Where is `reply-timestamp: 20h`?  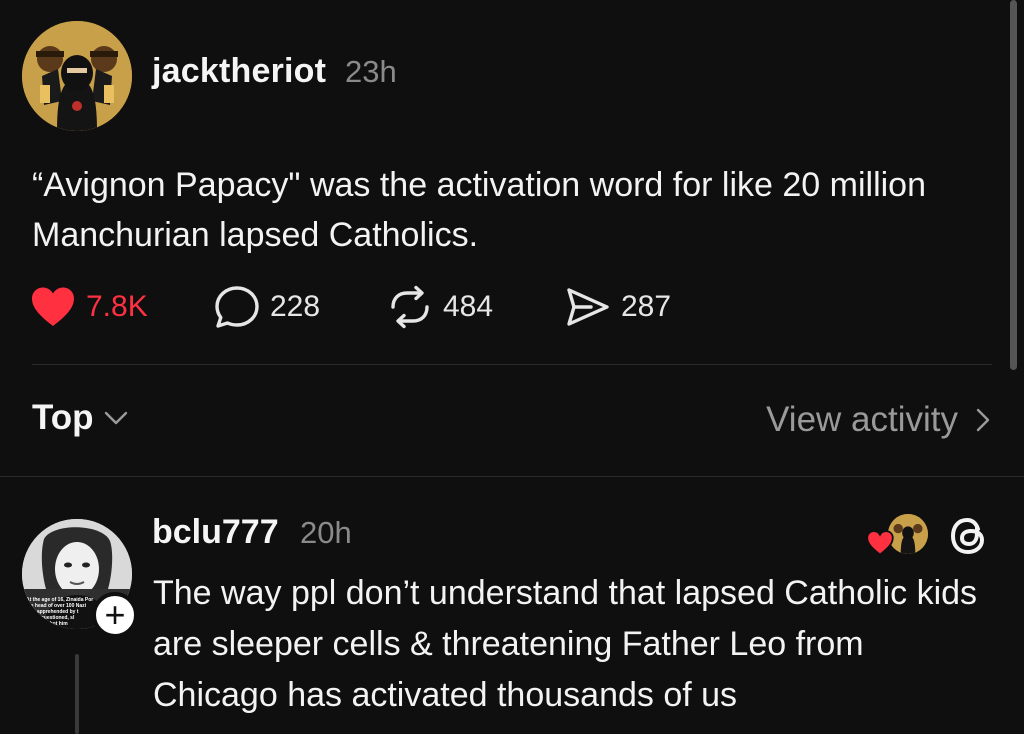
reply-timestamp: 20h is located at coordinates (326, 532).